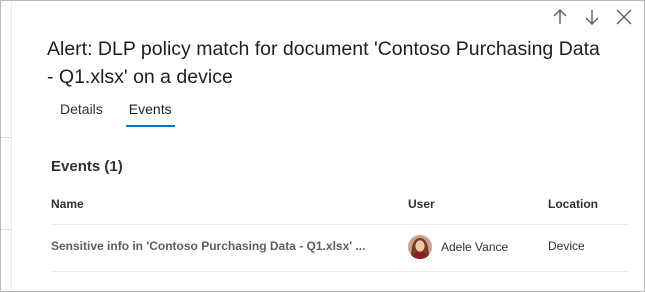  Describe the element at coordinates (475, 247) in the screenshot. I see `user-name: Adele Vance` at that location.